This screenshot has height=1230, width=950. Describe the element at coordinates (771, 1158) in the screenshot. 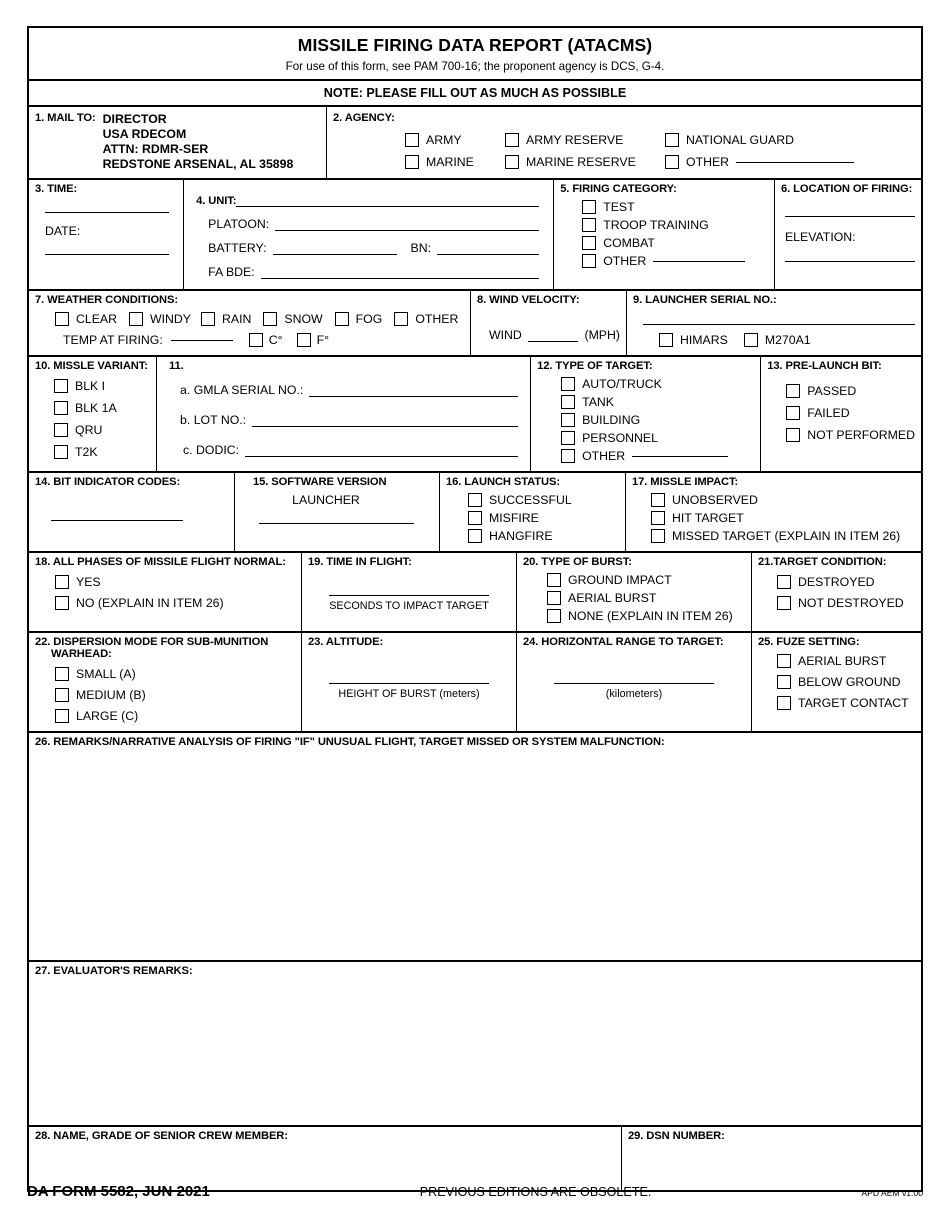

I see `item29-dsn-number: 29. DSN NUMBER:` at that location.